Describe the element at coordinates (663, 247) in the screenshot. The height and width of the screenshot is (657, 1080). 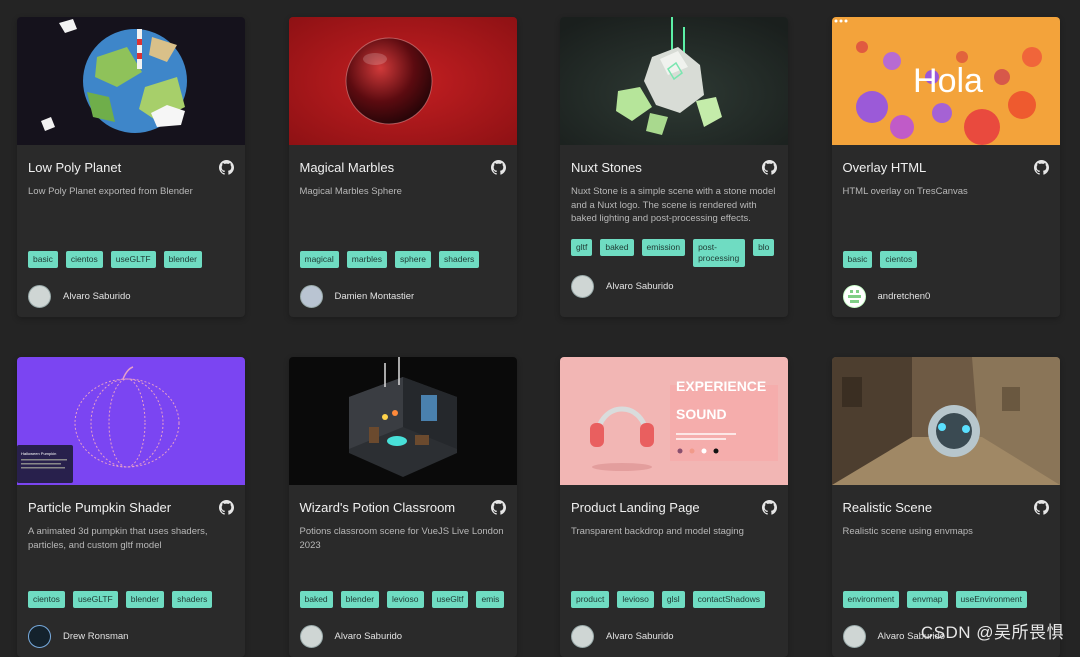
I see `tag: emission` at that location.